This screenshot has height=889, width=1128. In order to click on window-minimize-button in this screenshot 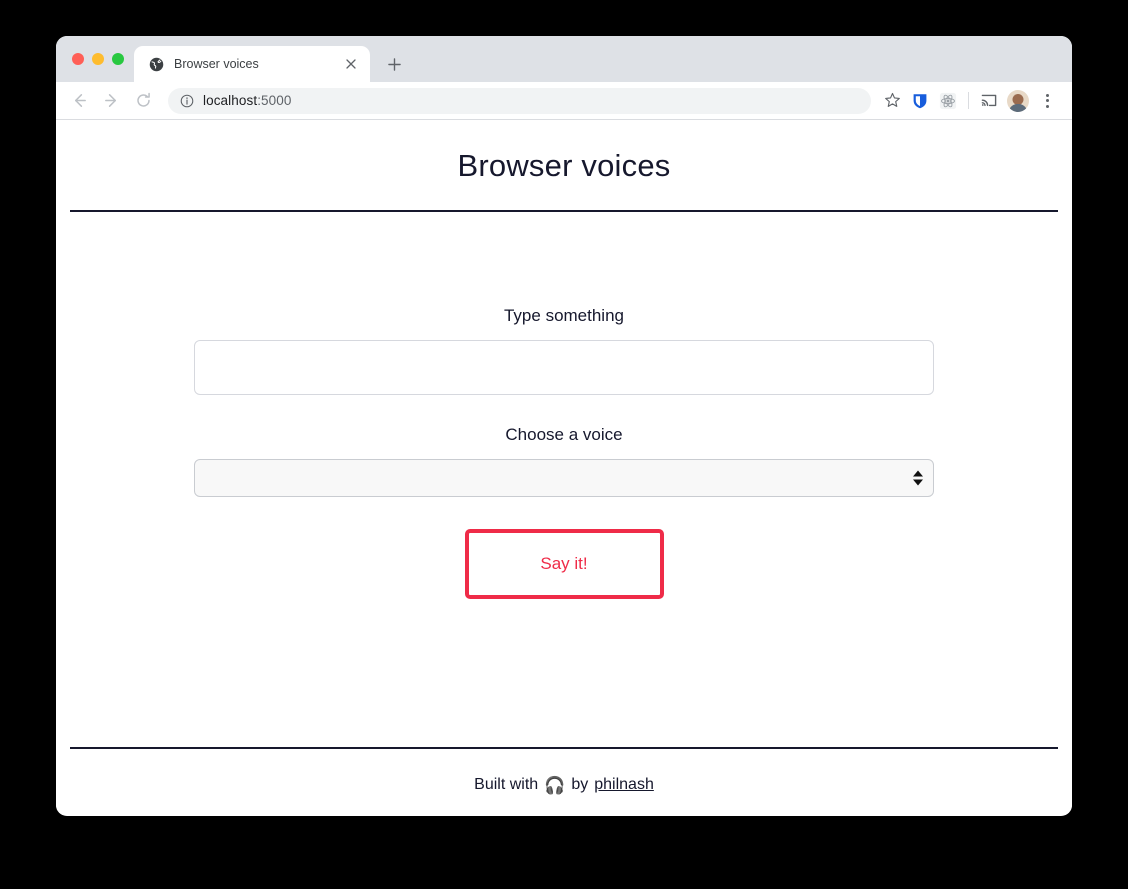, I will do `click(98, 59)`.